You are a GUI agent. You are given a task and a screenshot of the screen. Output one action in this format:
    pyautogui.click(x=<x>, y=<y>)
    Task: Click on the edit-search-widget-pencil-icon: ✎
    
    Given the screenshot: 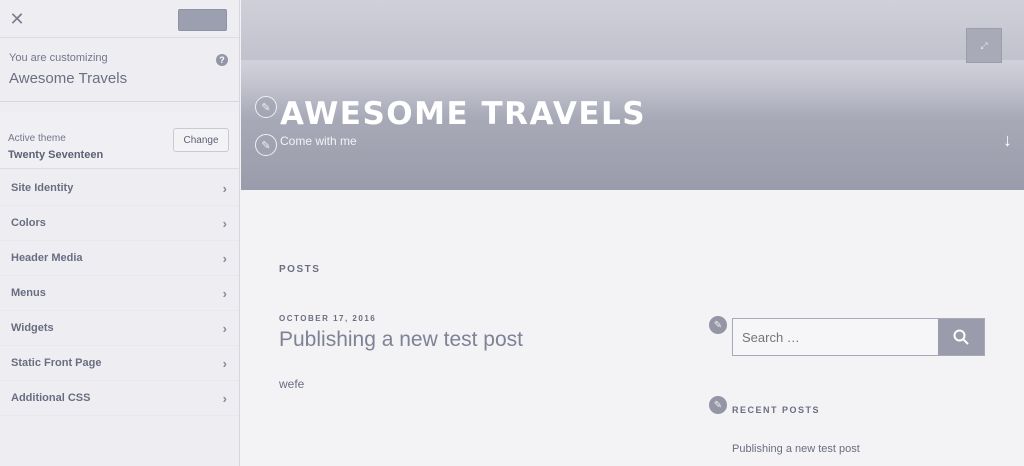 What is the action you would take?
    pyautogui.click(x=718, y=325)
    